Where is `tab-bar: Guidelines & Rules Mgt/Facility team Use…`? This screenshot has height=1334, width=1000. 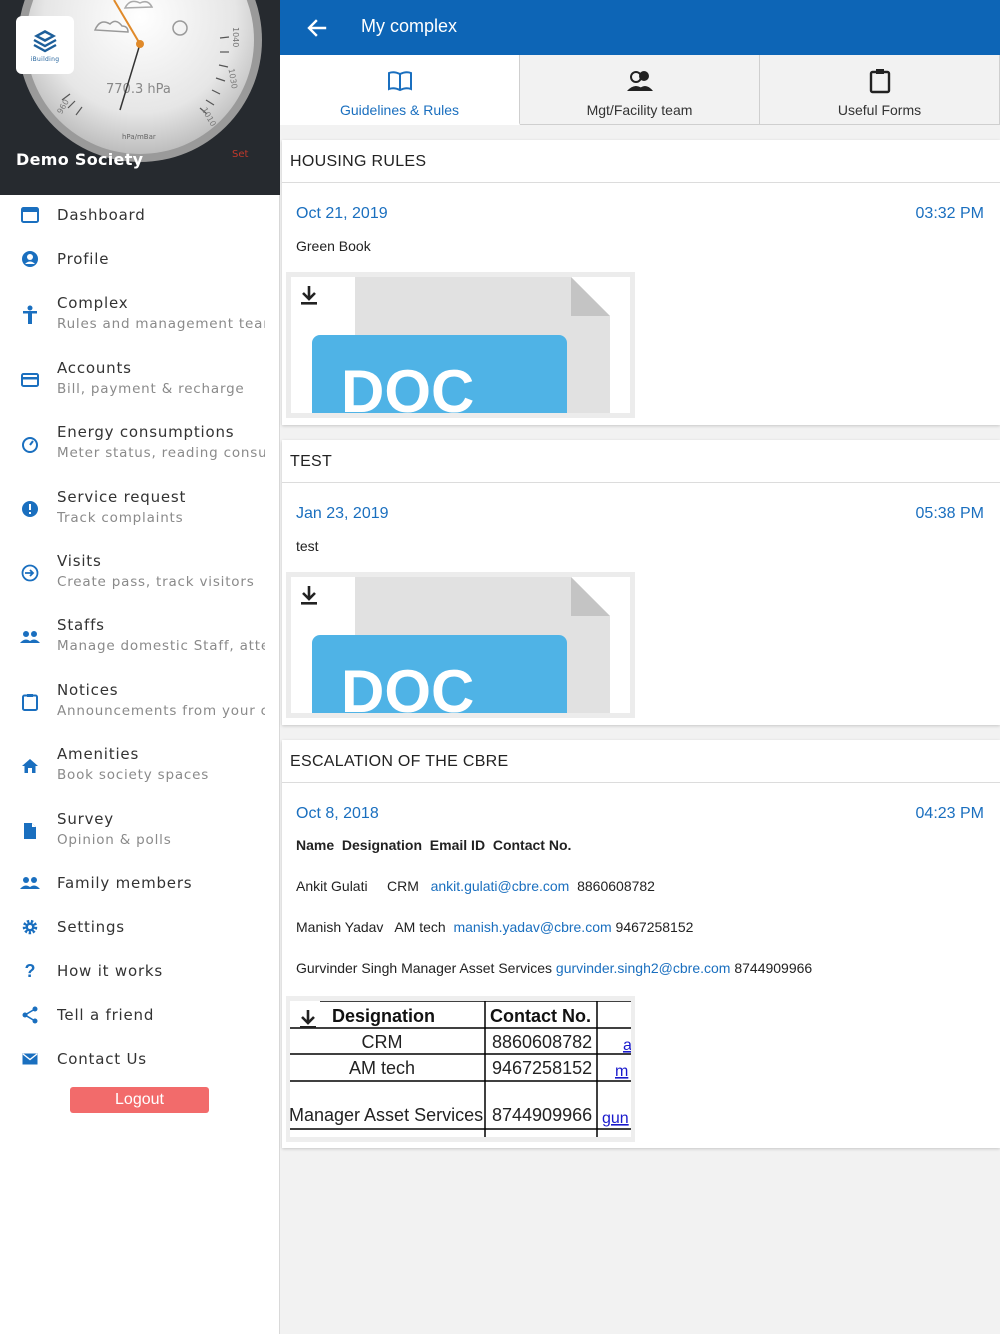 tab-bar: Guidelines & Rules Mgt/Facility team Use… is located at coordinates (640, 90).